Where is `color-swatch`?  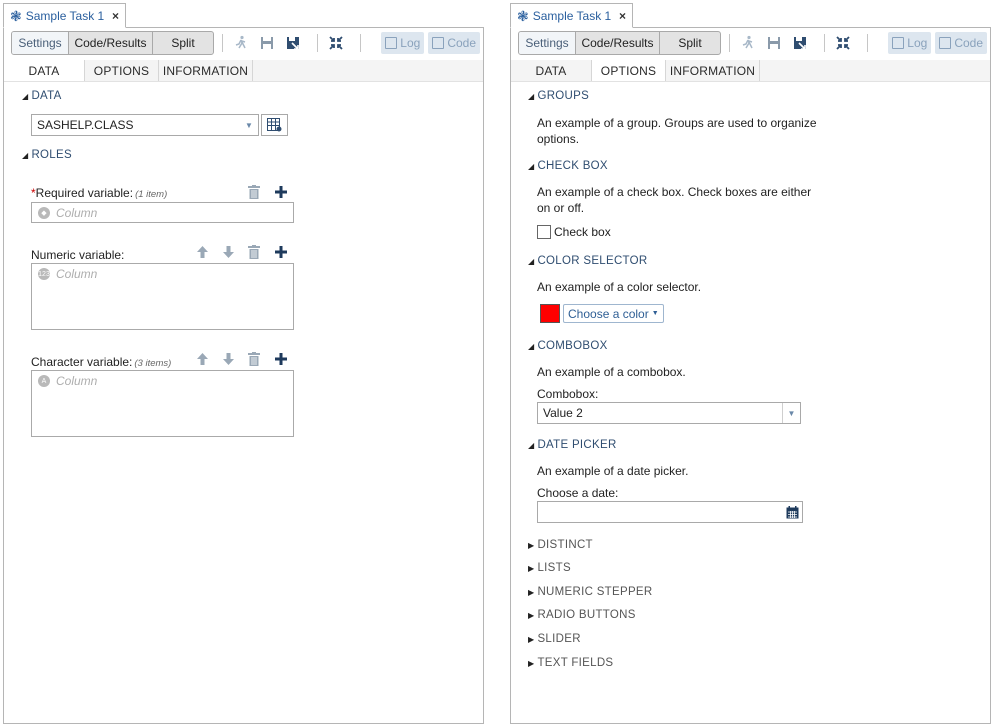 color-swatch is located at coordinates (550, 313).